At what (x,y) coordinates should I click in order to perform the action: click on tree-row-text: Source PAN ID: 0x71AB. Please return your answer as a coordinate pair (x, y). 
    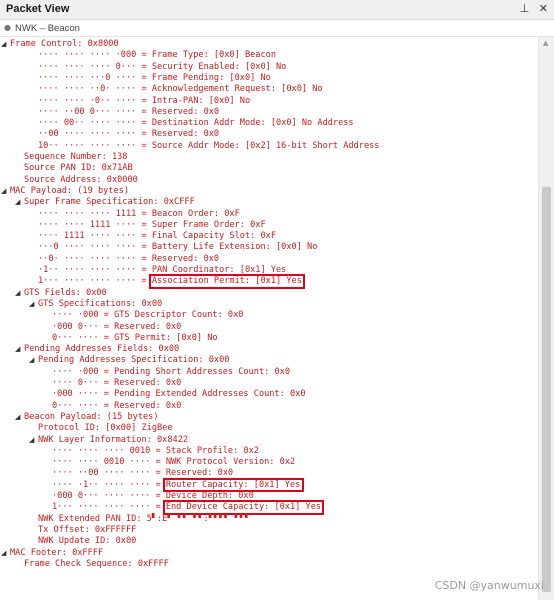
    Looking at the image, I should click on (78, 168).